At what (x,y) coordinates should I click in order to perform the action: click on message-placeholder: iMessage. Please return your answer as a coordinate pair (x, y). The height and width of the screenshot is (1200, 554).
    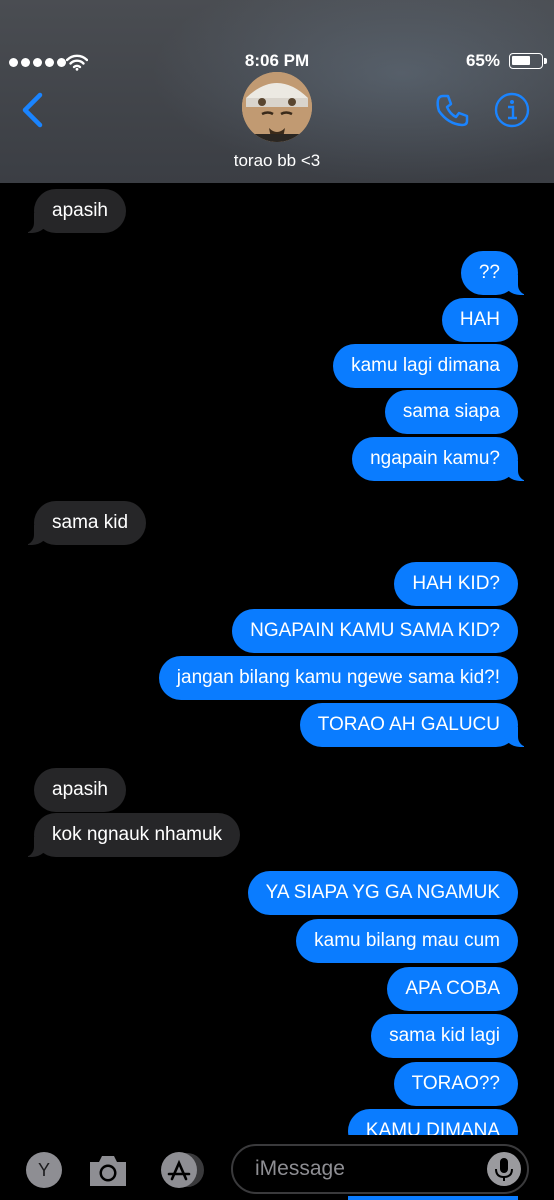
    Looking at the image, I should click on (300, 1168).